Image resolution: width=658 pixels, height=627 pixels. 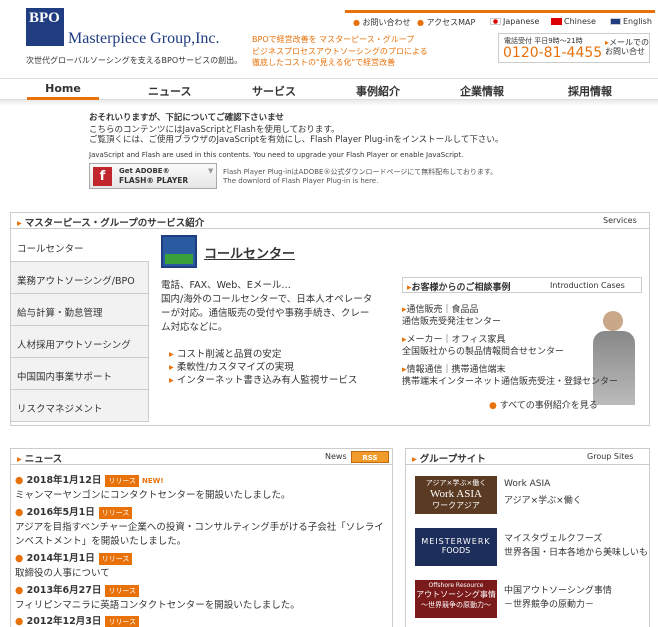 I want to click on news-date-text: 2018年1月12日, so click(x=64, y=480).